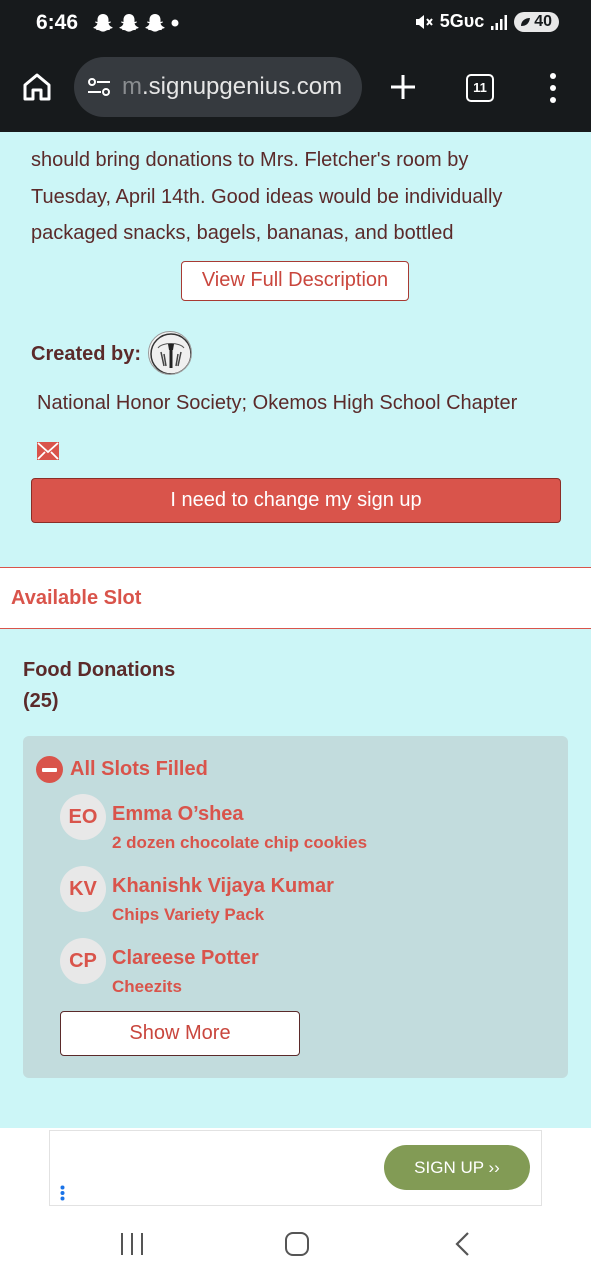 This screenshot has height=1280, width=591. Describe the element at coordinates (41, 701) in the screenshot. I see `slot-count: (25)` at that location.